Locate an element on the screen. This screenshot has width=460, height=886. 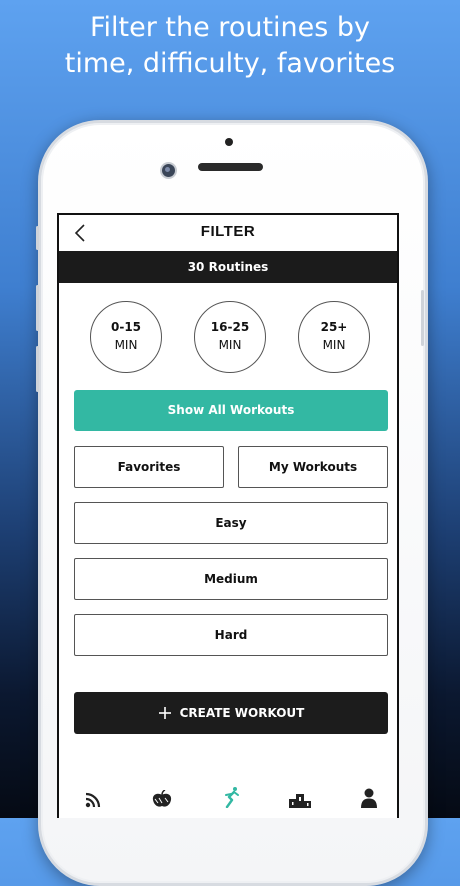
profile-icon is located at coordinates (369, 798).